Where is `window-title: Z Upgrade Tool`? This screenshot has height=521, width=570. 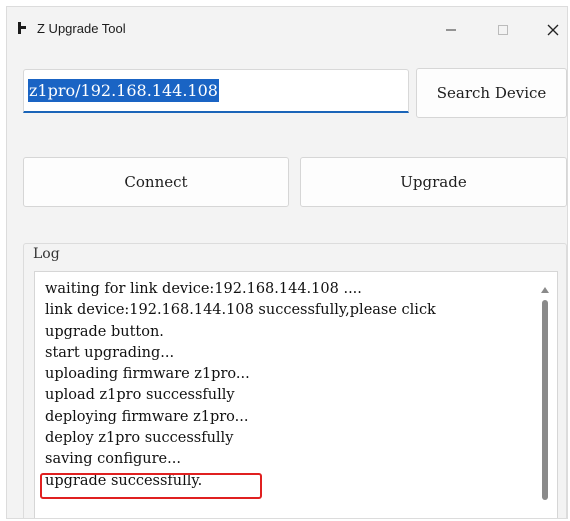 window-title: Z Upgrade Tool is located at coordinates (81, 28).